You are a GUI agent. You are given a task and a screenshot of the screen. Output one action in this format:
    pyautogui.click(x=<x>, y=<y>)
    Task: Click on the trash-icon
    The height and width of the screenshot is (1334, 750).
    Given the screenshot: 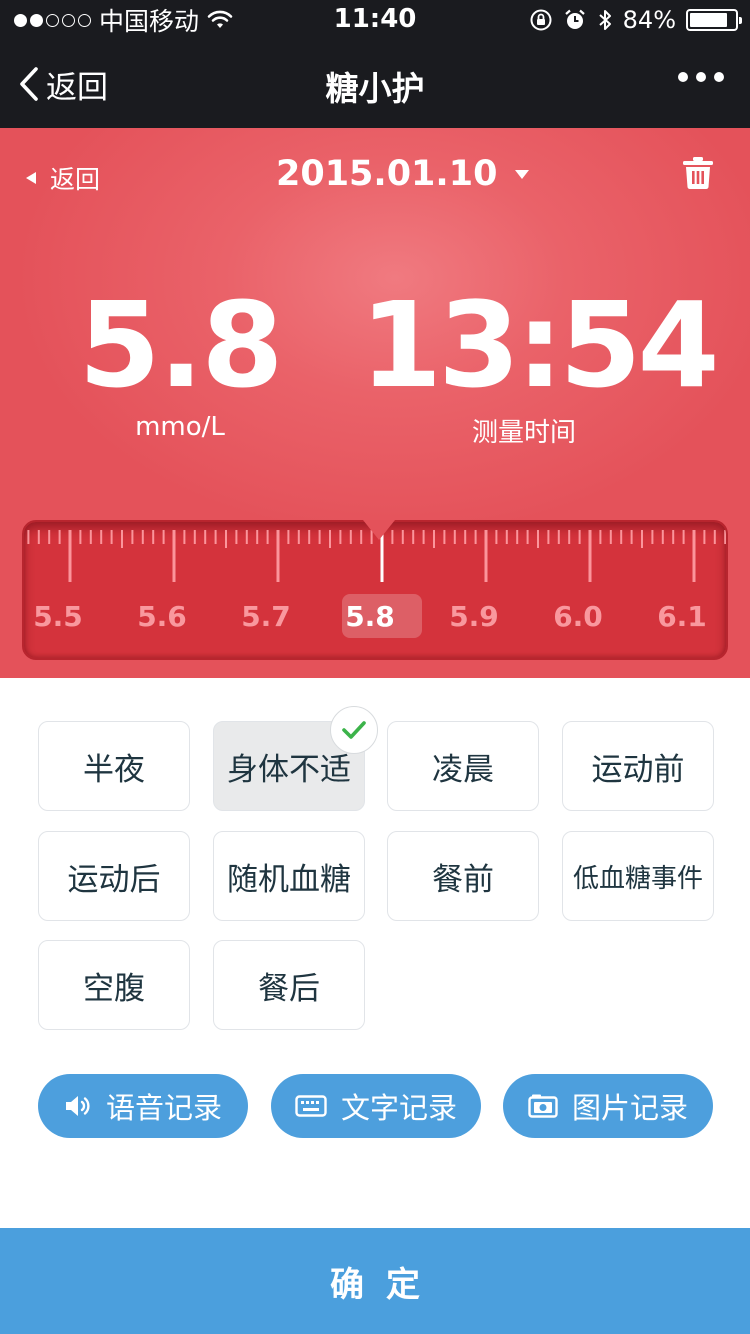 What is the action you would take?
    pyautogui.click(x=698, y=173)
    